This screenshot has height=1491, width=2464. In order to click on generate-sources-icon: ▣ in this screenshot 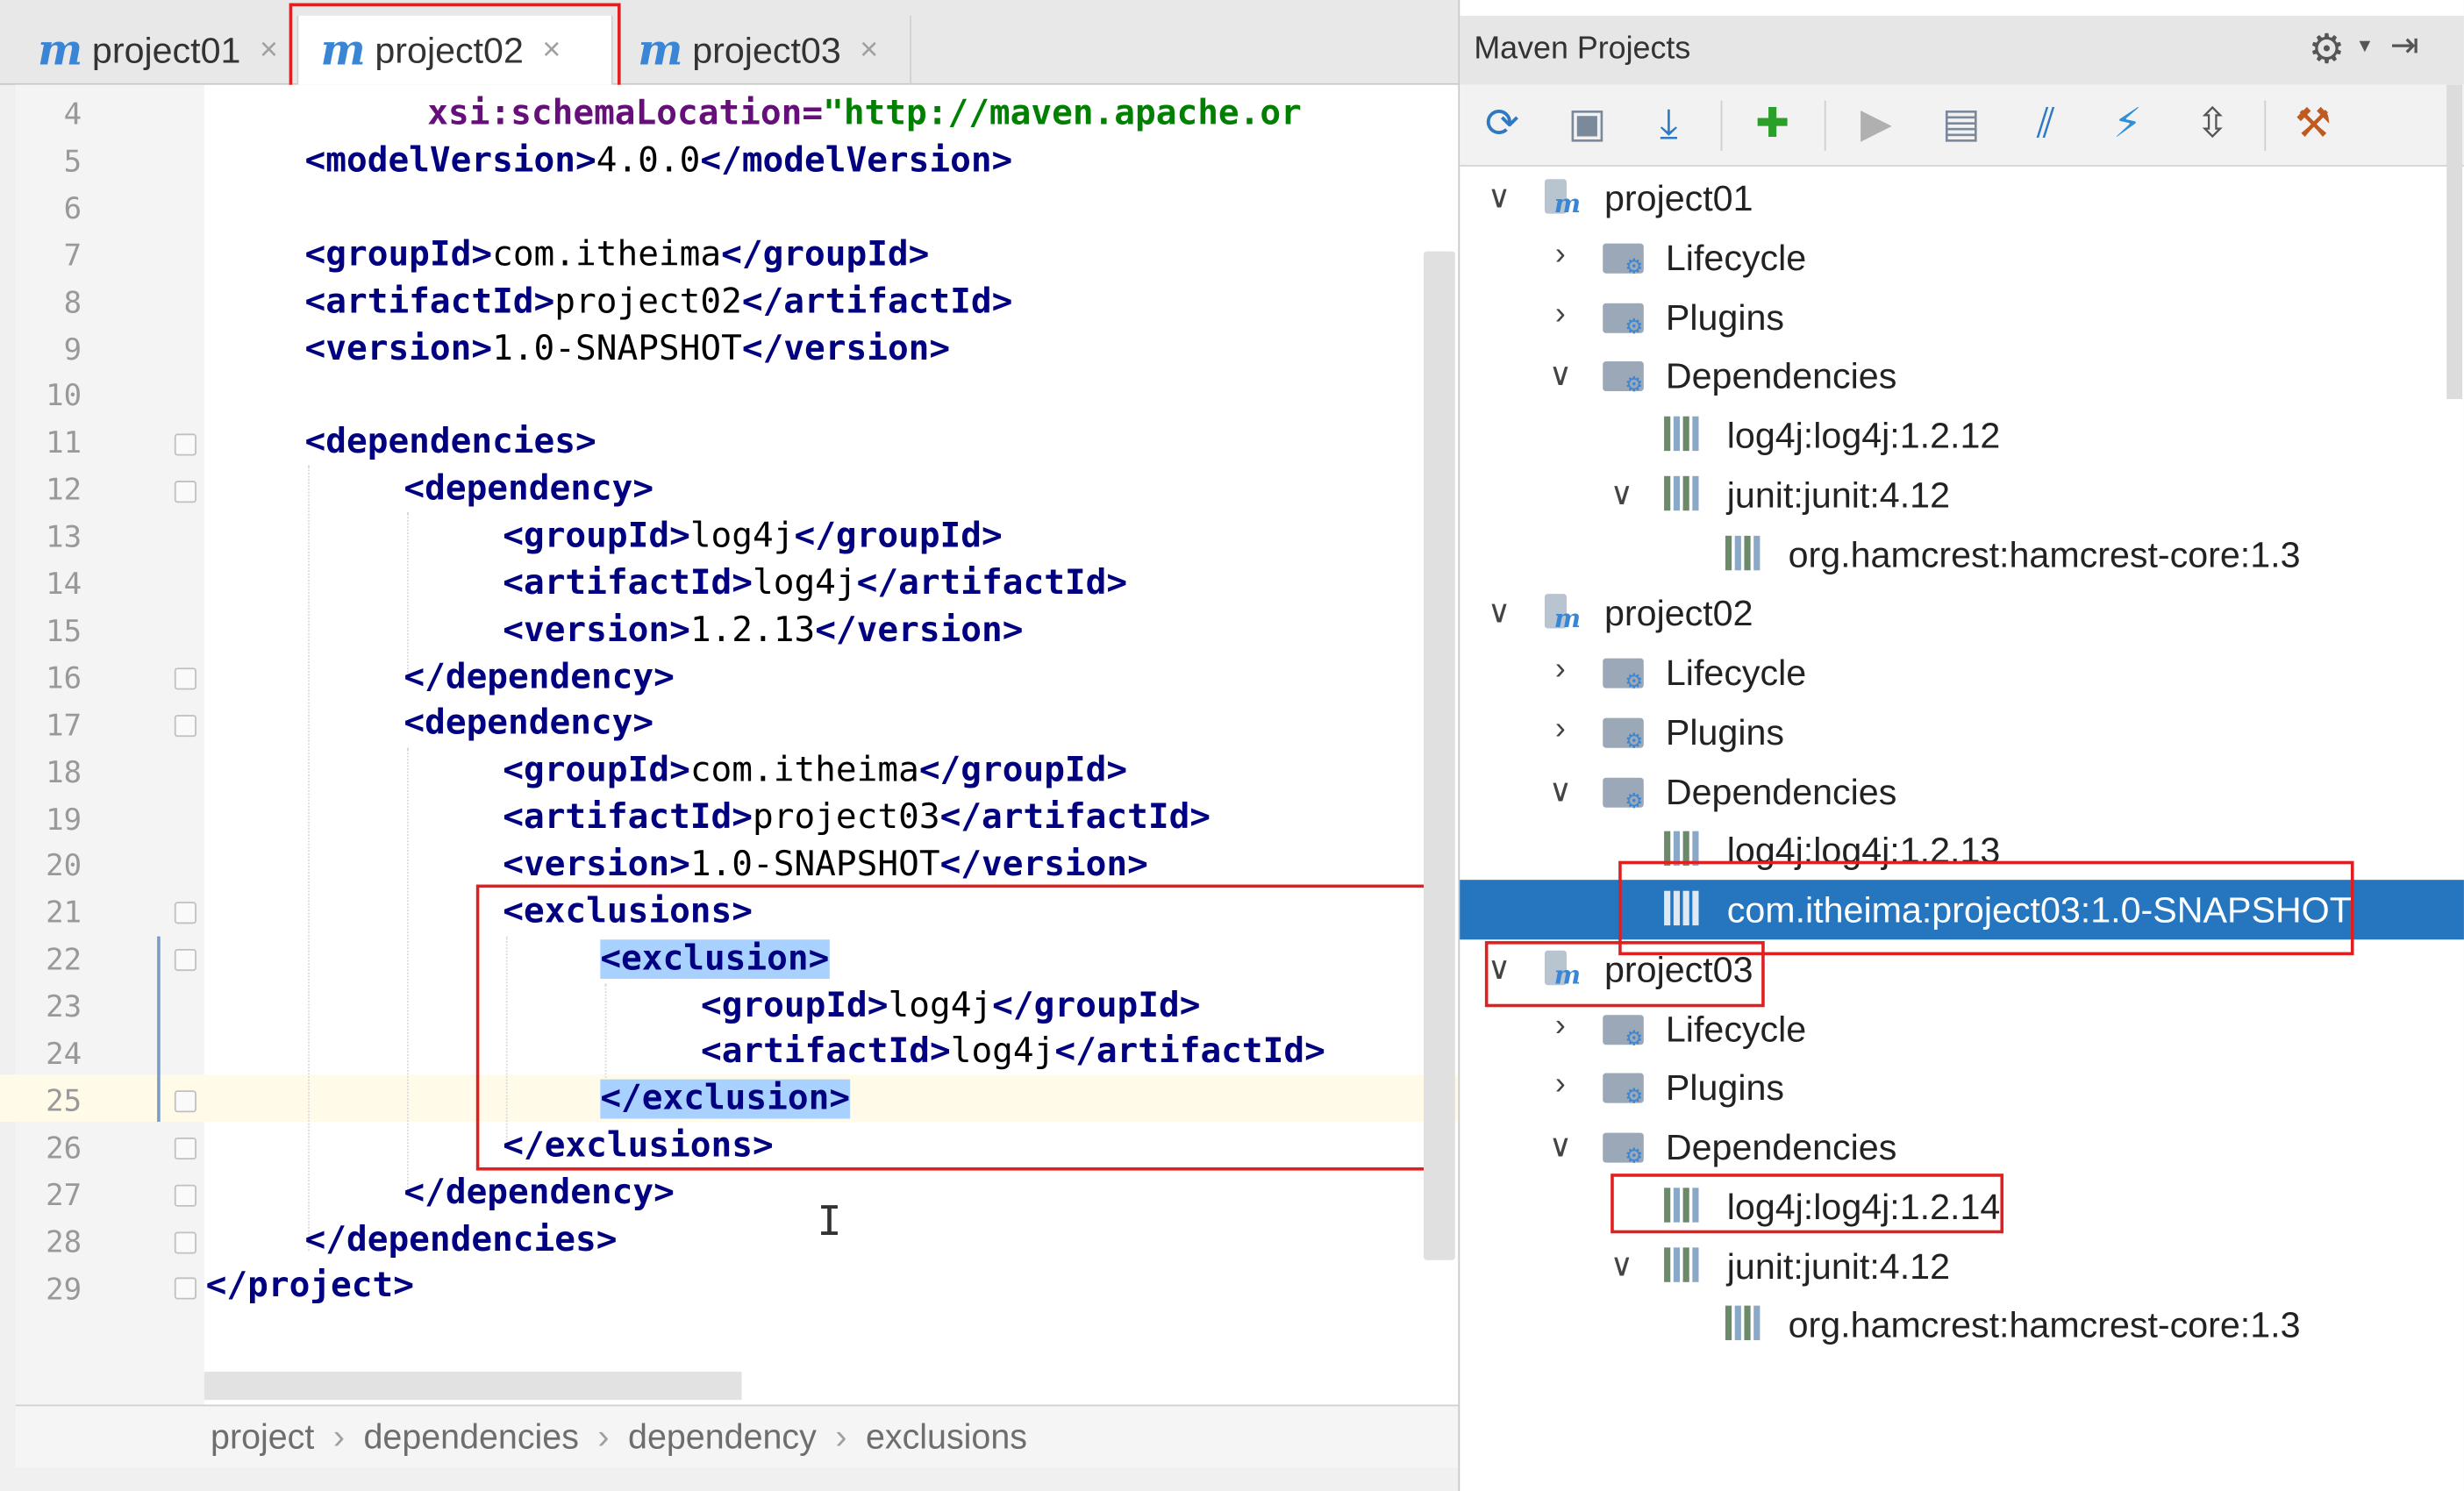, I will do `click(1587, 124)`.